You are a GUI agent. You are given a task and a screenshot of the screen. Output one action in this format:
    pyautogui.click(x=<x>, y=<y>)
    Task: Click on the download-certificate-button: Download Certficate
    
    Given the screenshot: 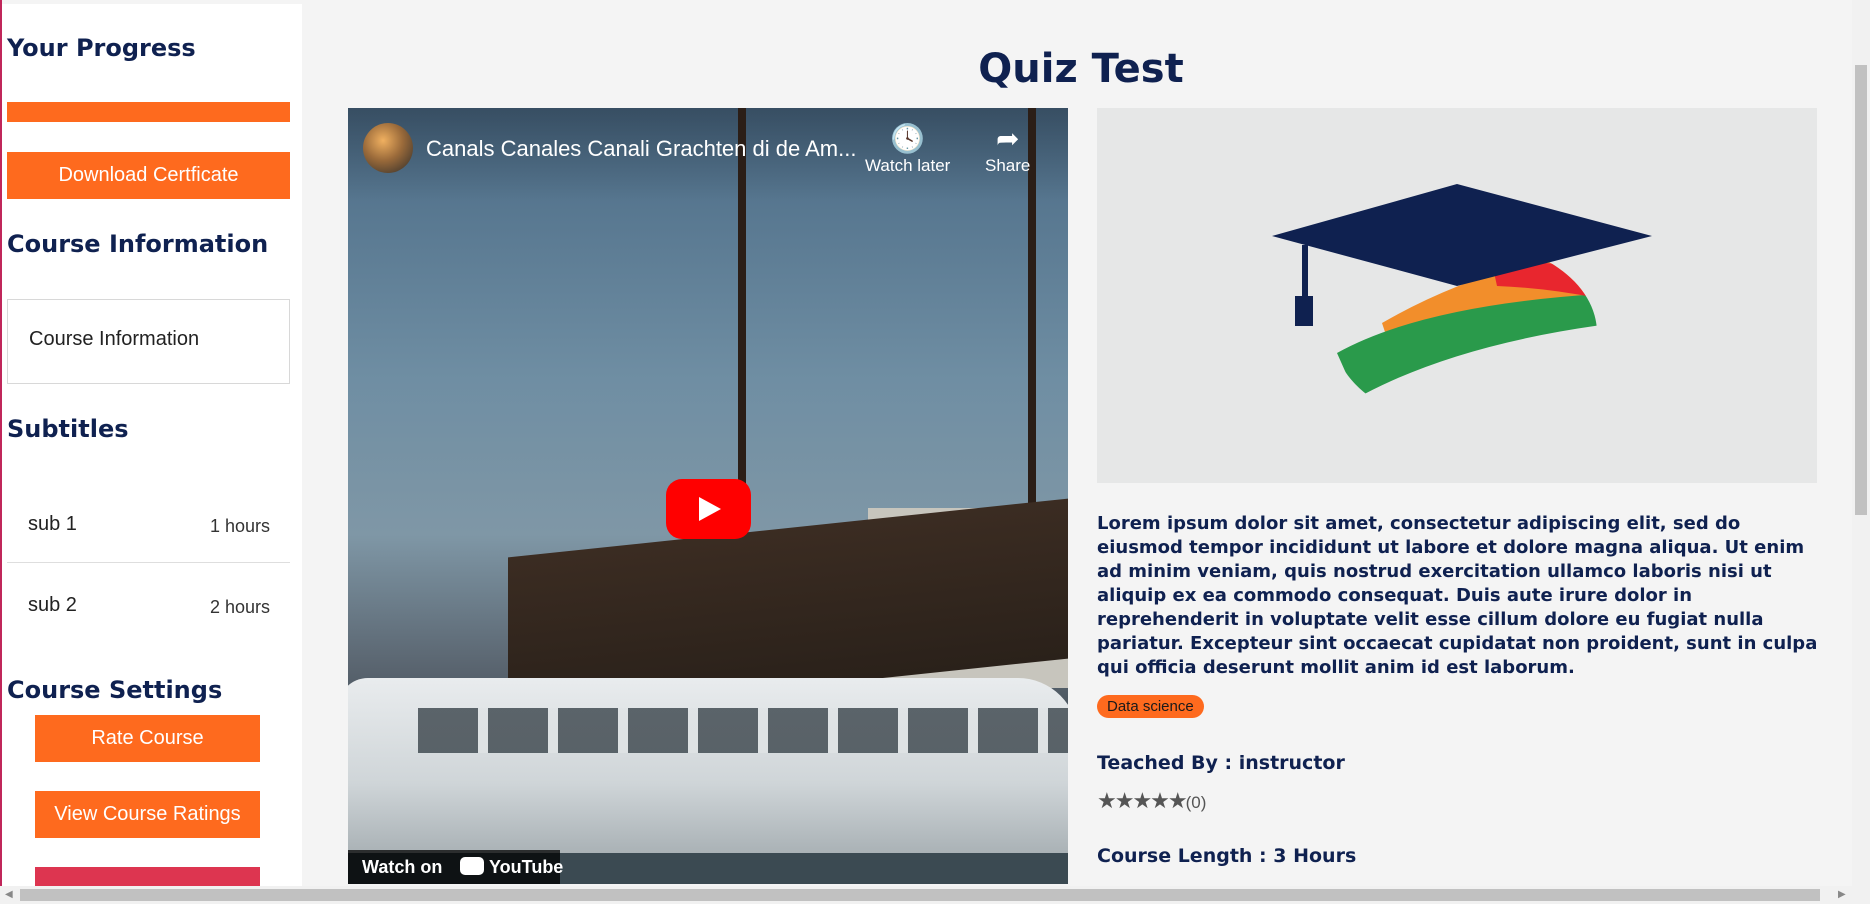 What is the action you would take?
    pyautogui.click(x=148, y=175)
    